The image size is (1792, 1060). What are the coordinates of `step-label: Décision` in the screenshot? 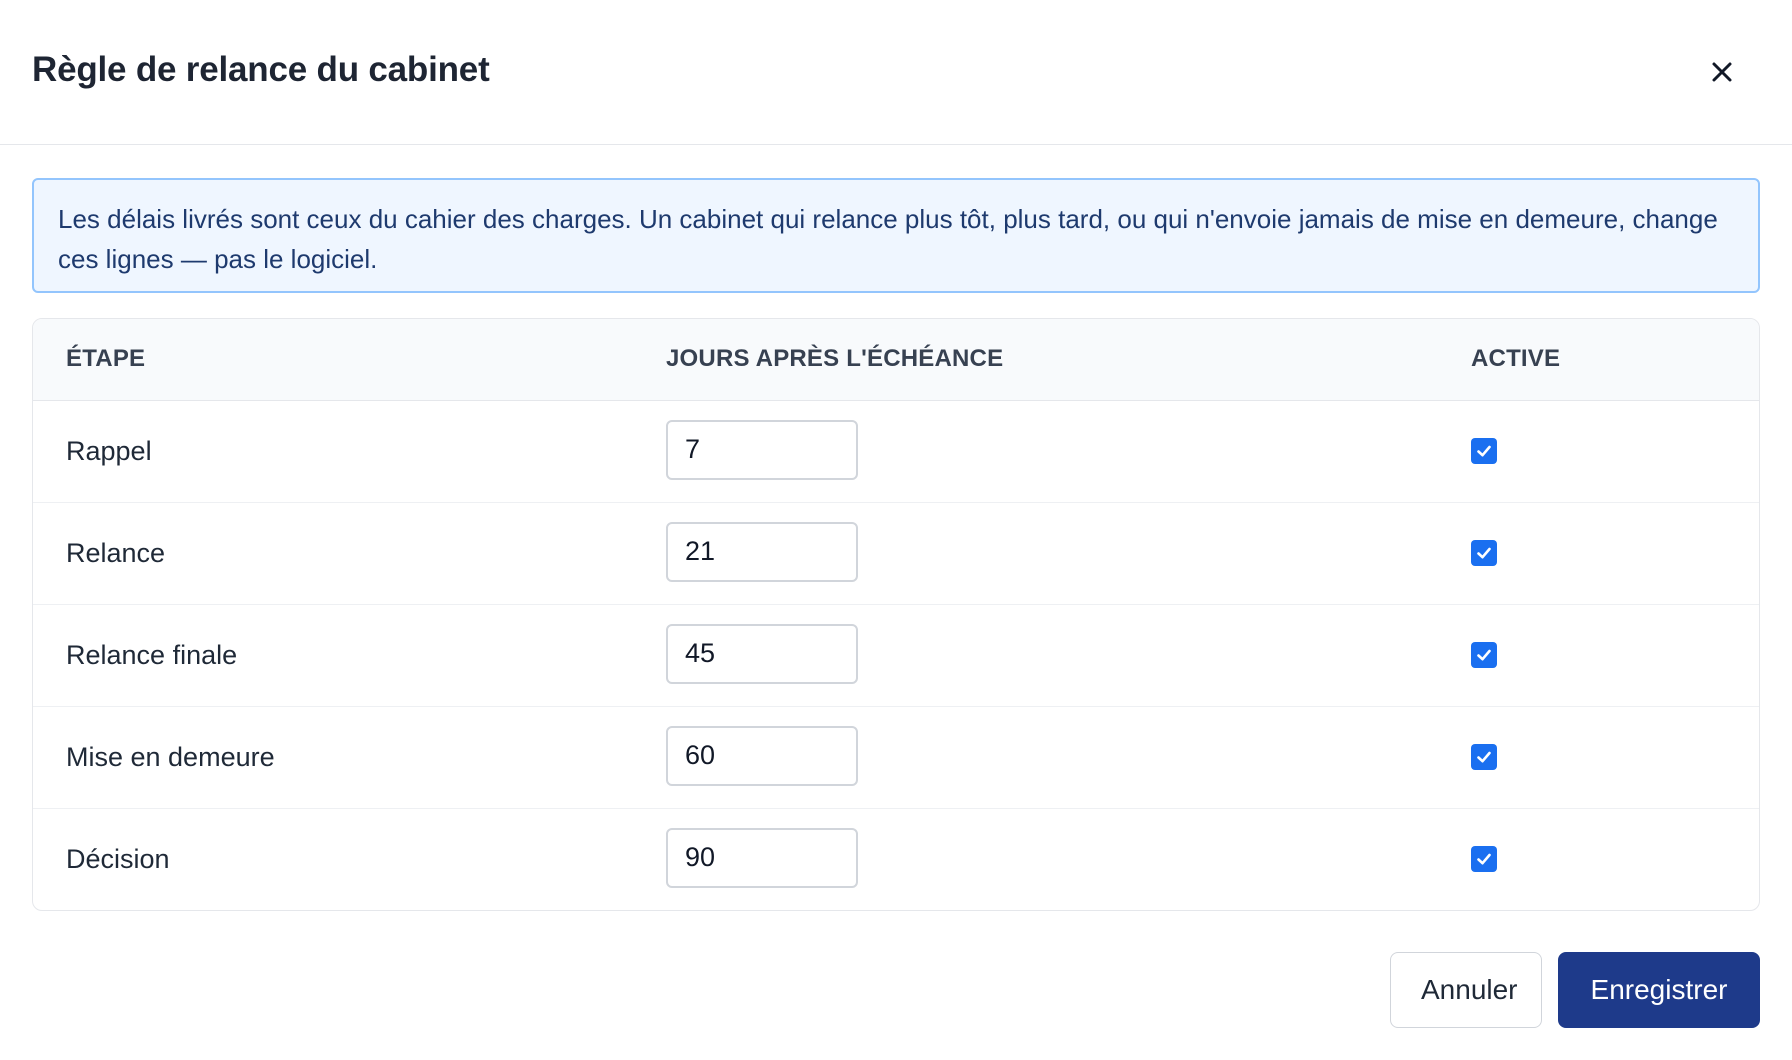 It's located at (349, 858).